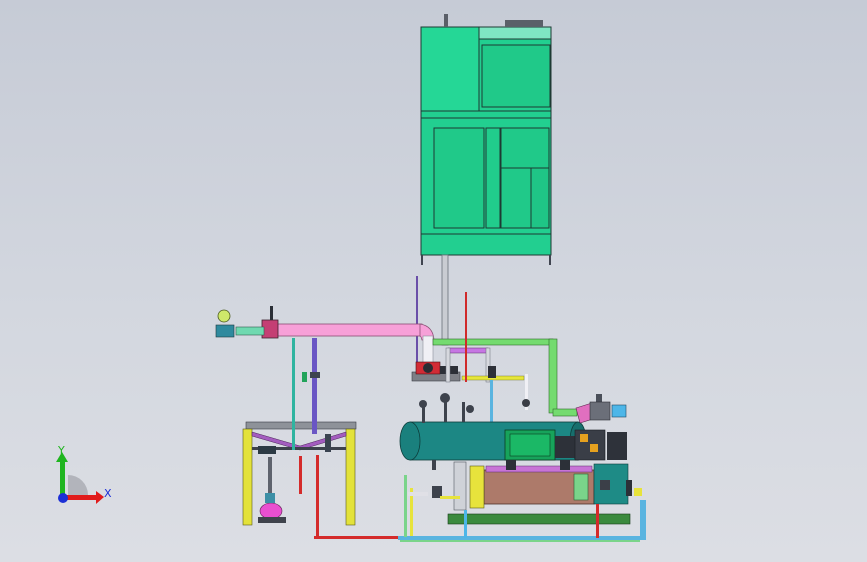  What do you see at coordinates (299, 437) in the screenshot?
I see `steel-stand` at bounding box center [299, 437].